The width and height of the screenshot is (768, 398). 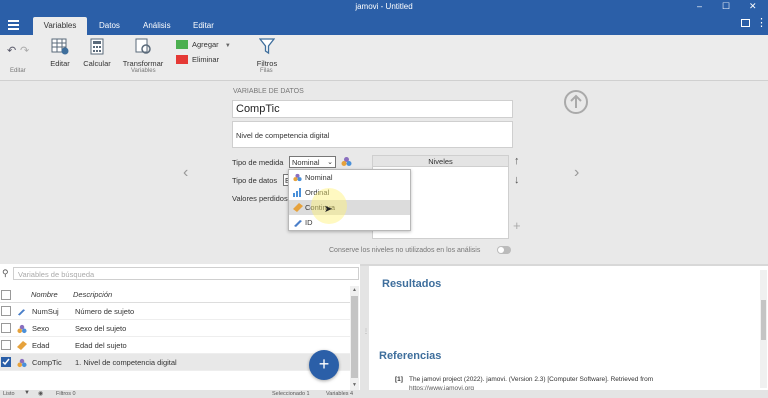 I want to click on eliminar-button: Eliminar, so click(x=197, y=60).